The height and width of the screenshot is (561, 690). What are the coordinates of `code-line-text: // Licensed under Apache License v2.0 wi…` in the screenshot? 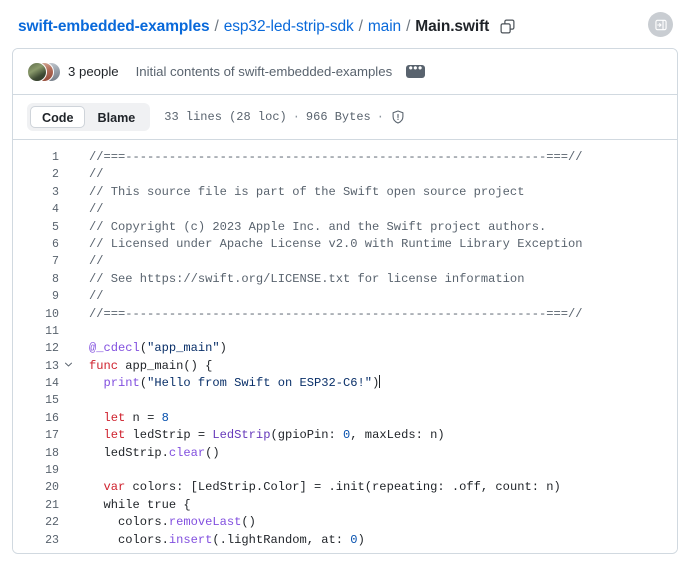 It's located at (377, 244).